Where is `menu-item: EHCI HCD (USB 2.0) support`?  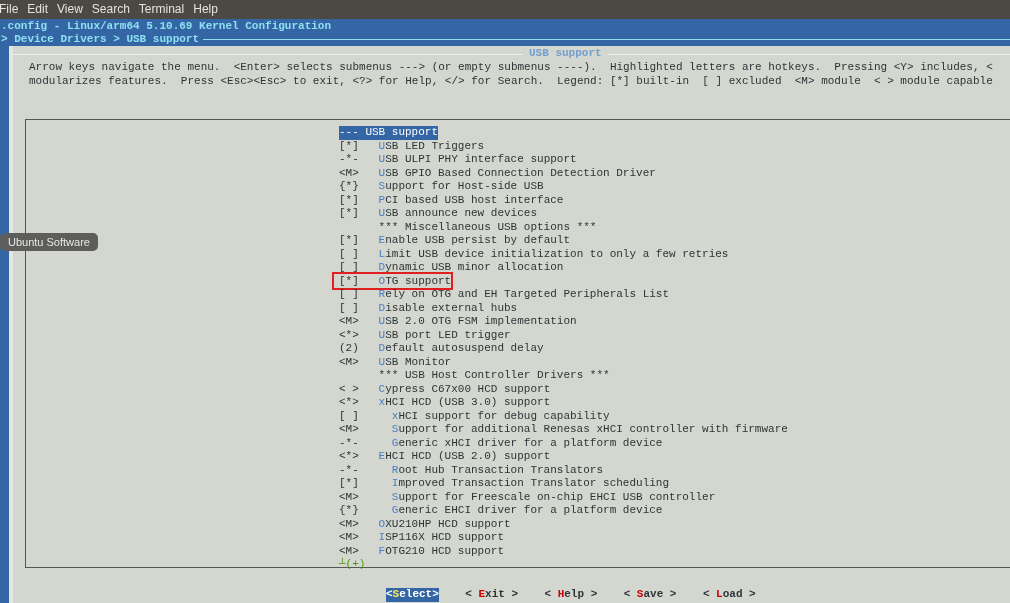 menu-item: EHCI HCD (USB 2.0) support is located at coordinates (464, 457).